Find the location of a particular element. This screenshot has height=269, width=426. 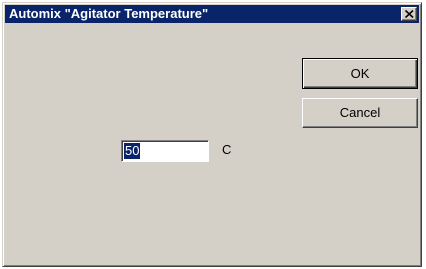

temperature-input: 50 is located at coordinates (165, 151).